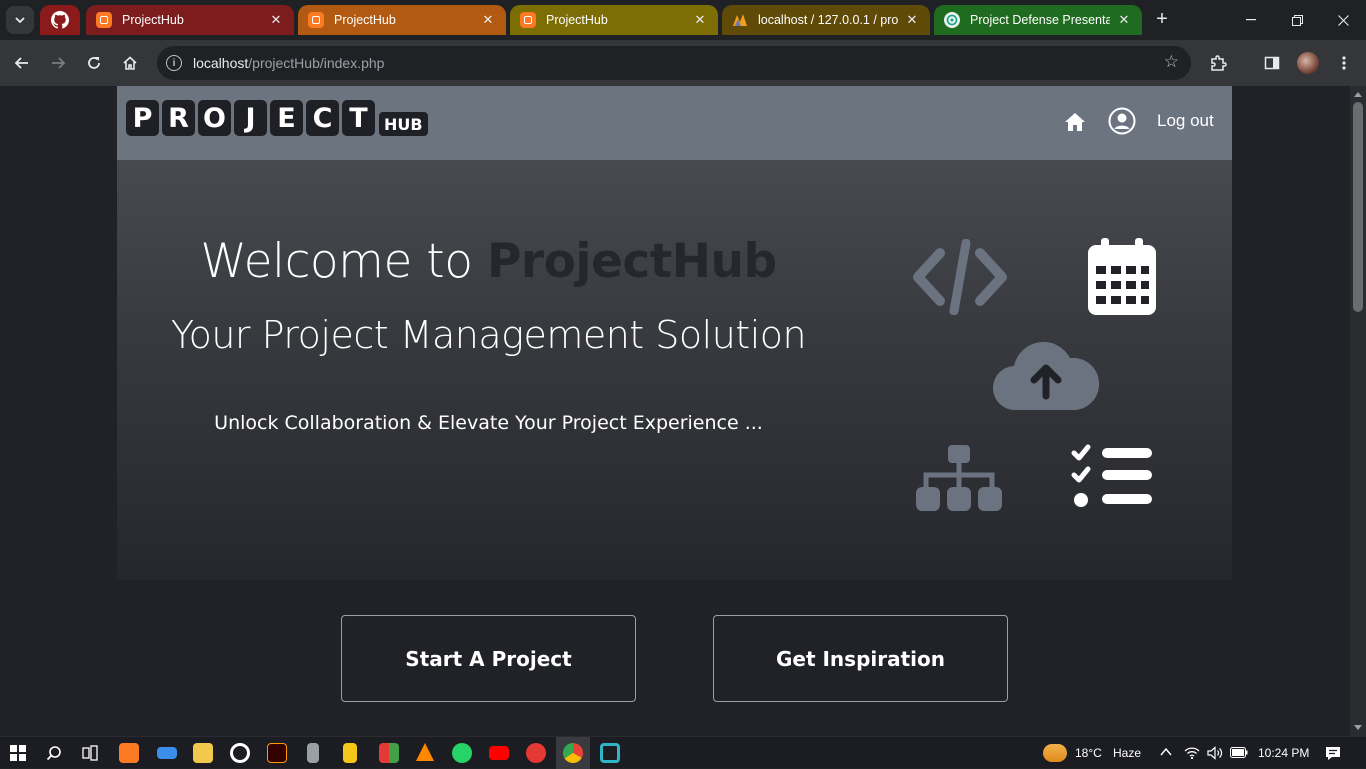 This screenshot has width=1366, height=769. What do you see at coordinates (403, 124) in the screenshot?
I see `logo-hub: HUB` at bounding box center [403, 124].